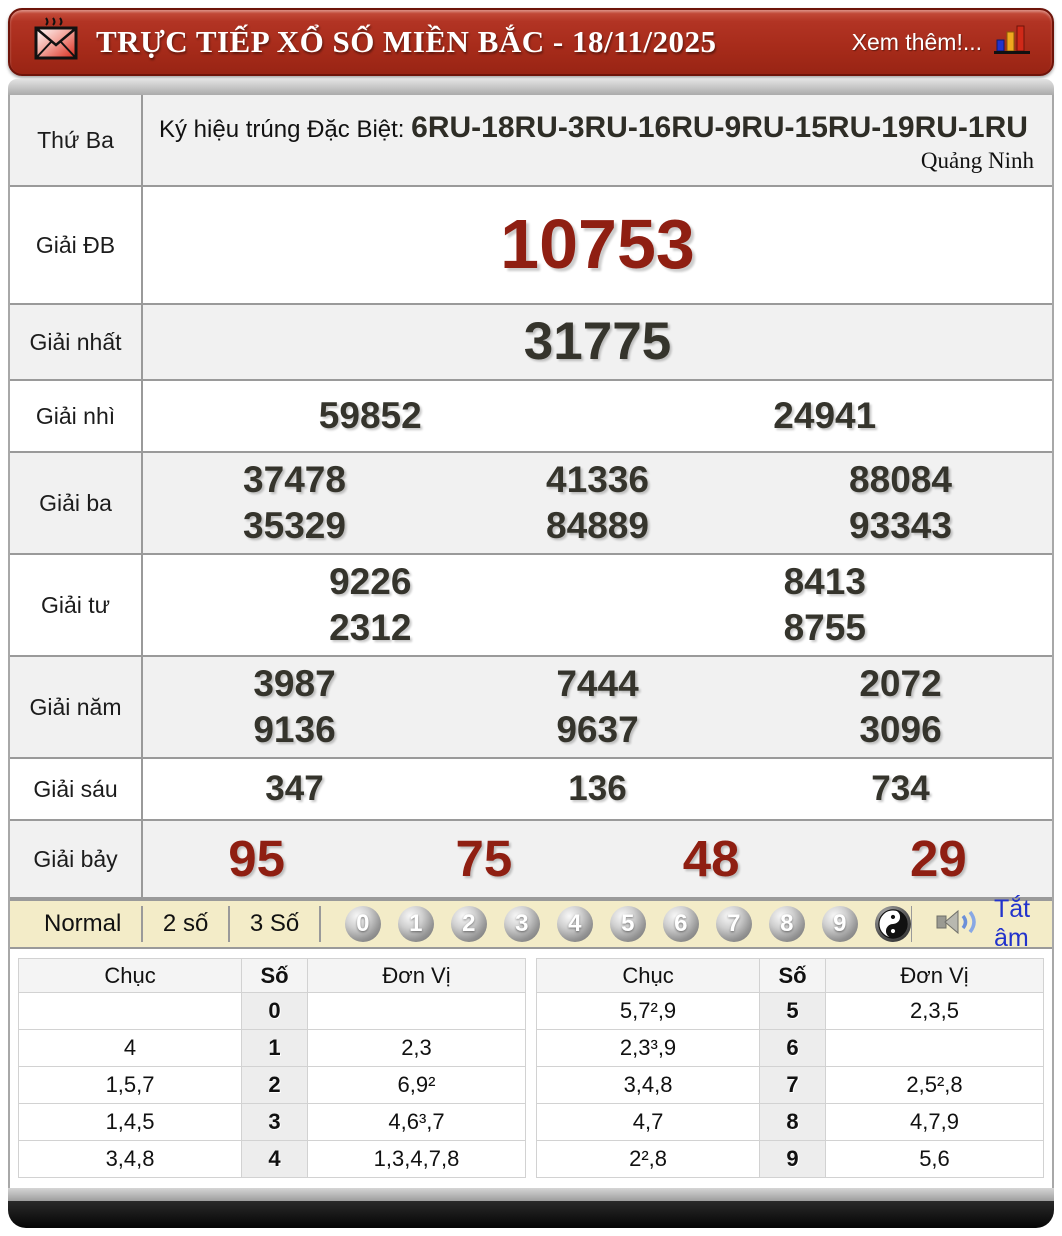 This screenshot has height=1236, width=1062. I want to click on widget-bottom-bar, so click(531, 1214).